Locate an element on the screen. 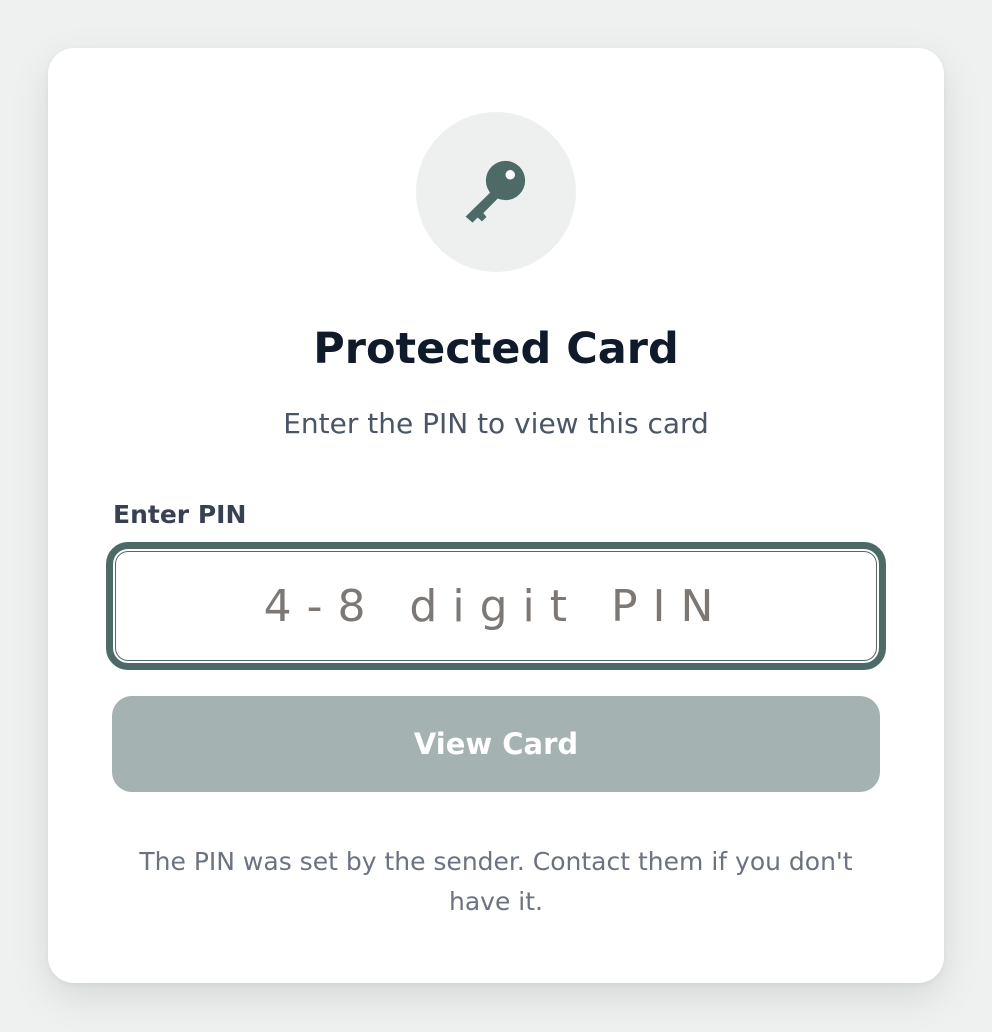 This screenshot has height=1032, width=992. pin-input is located at coordinates (496, 606).